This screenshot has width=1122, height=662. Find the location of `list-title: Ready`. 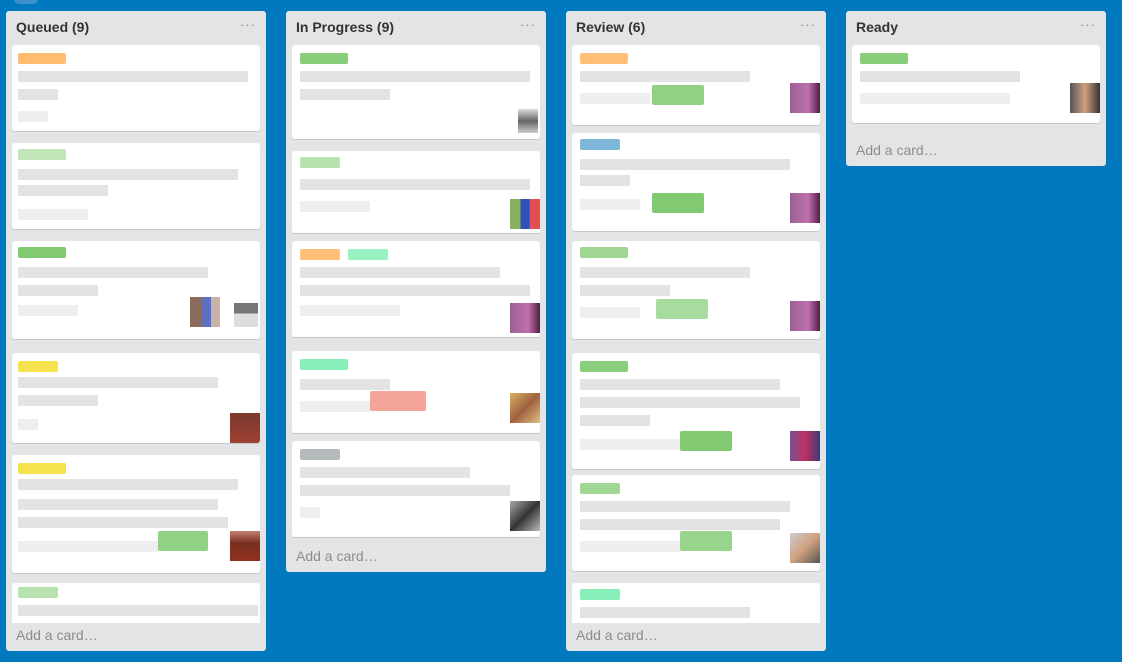

list-title: Ready is located at coordinates (877, 27).